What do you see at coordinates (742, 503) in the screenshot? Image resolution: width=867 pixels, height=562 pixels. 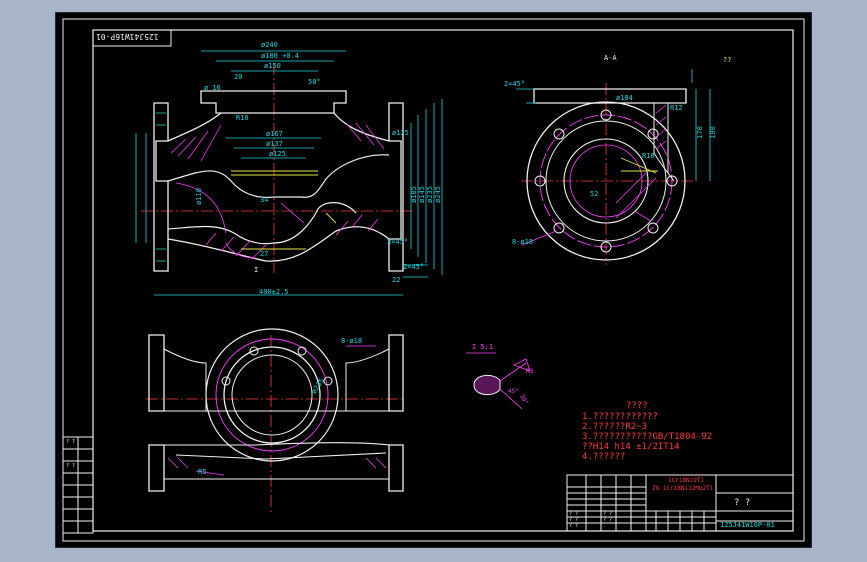 I see `title-qq: ? ?` at bounding box center [742, 503].